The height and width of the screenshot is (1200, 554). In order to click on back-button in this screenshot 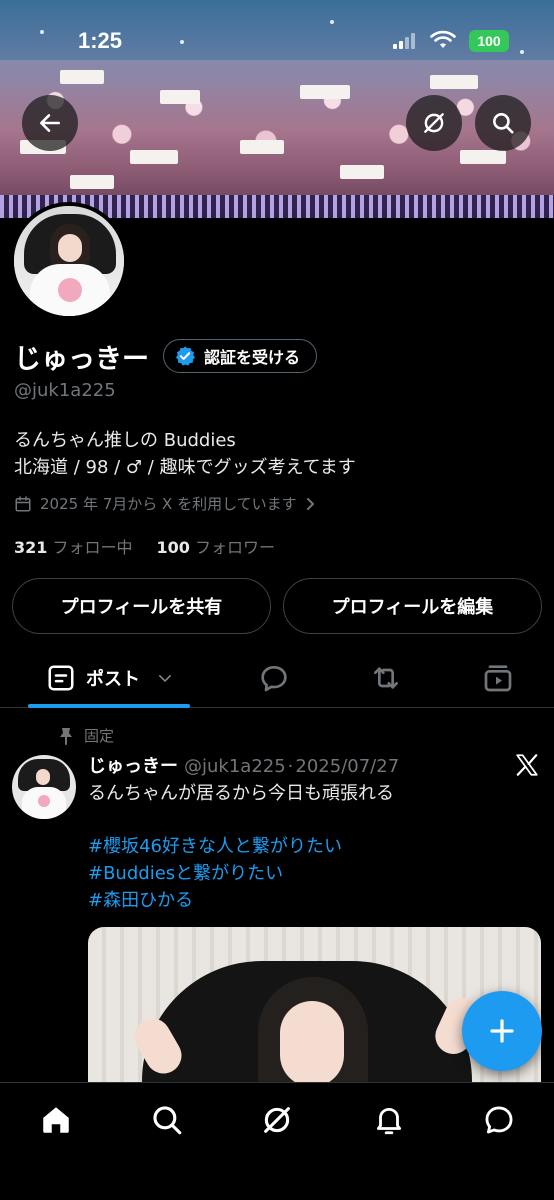, I will do `click(50, 123)`.